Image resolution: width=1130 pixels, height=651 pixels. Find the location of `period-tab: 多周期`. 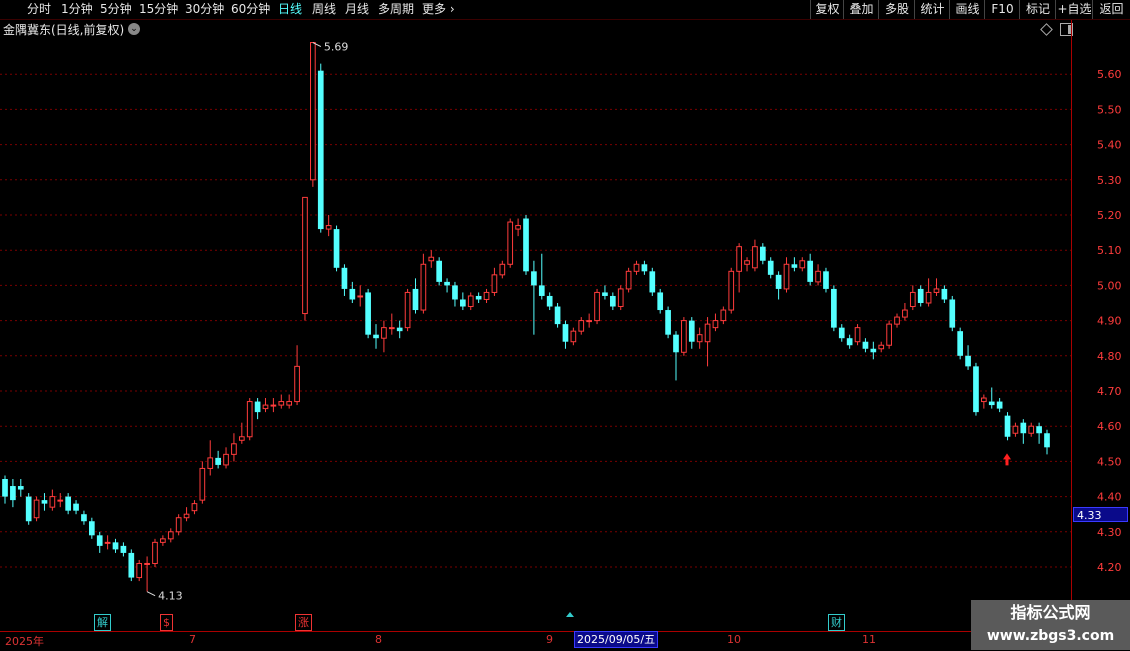

period-tab: 多周期 is located at coordinates (396, 9).